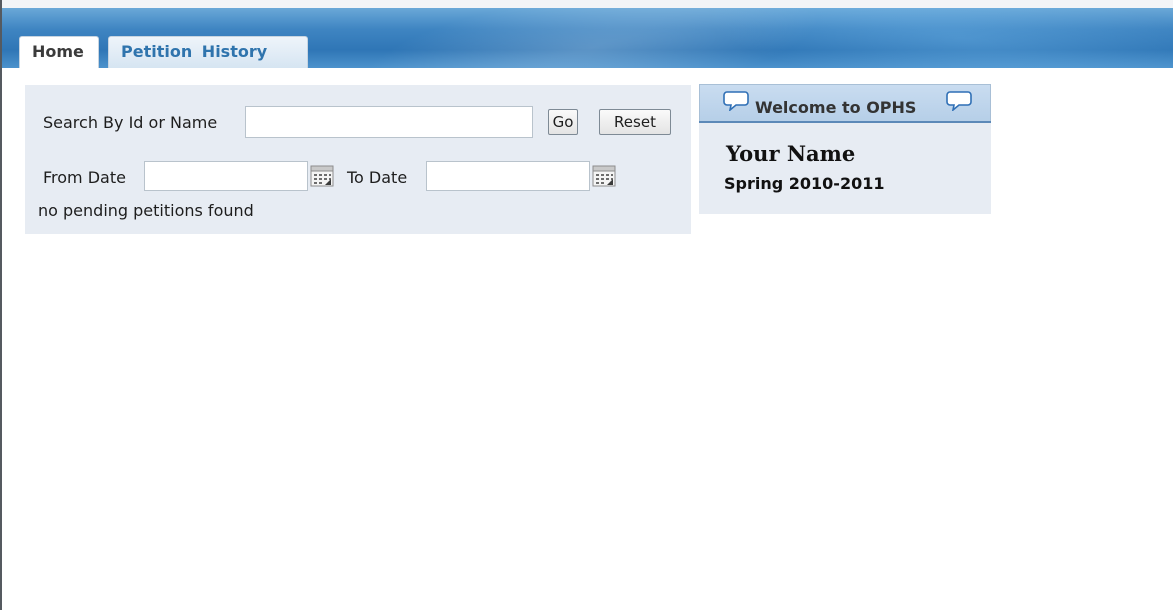 The height and width of the screenshot is (610, 1173). I want to click on to-date-label: To Date, so click(377, 177).